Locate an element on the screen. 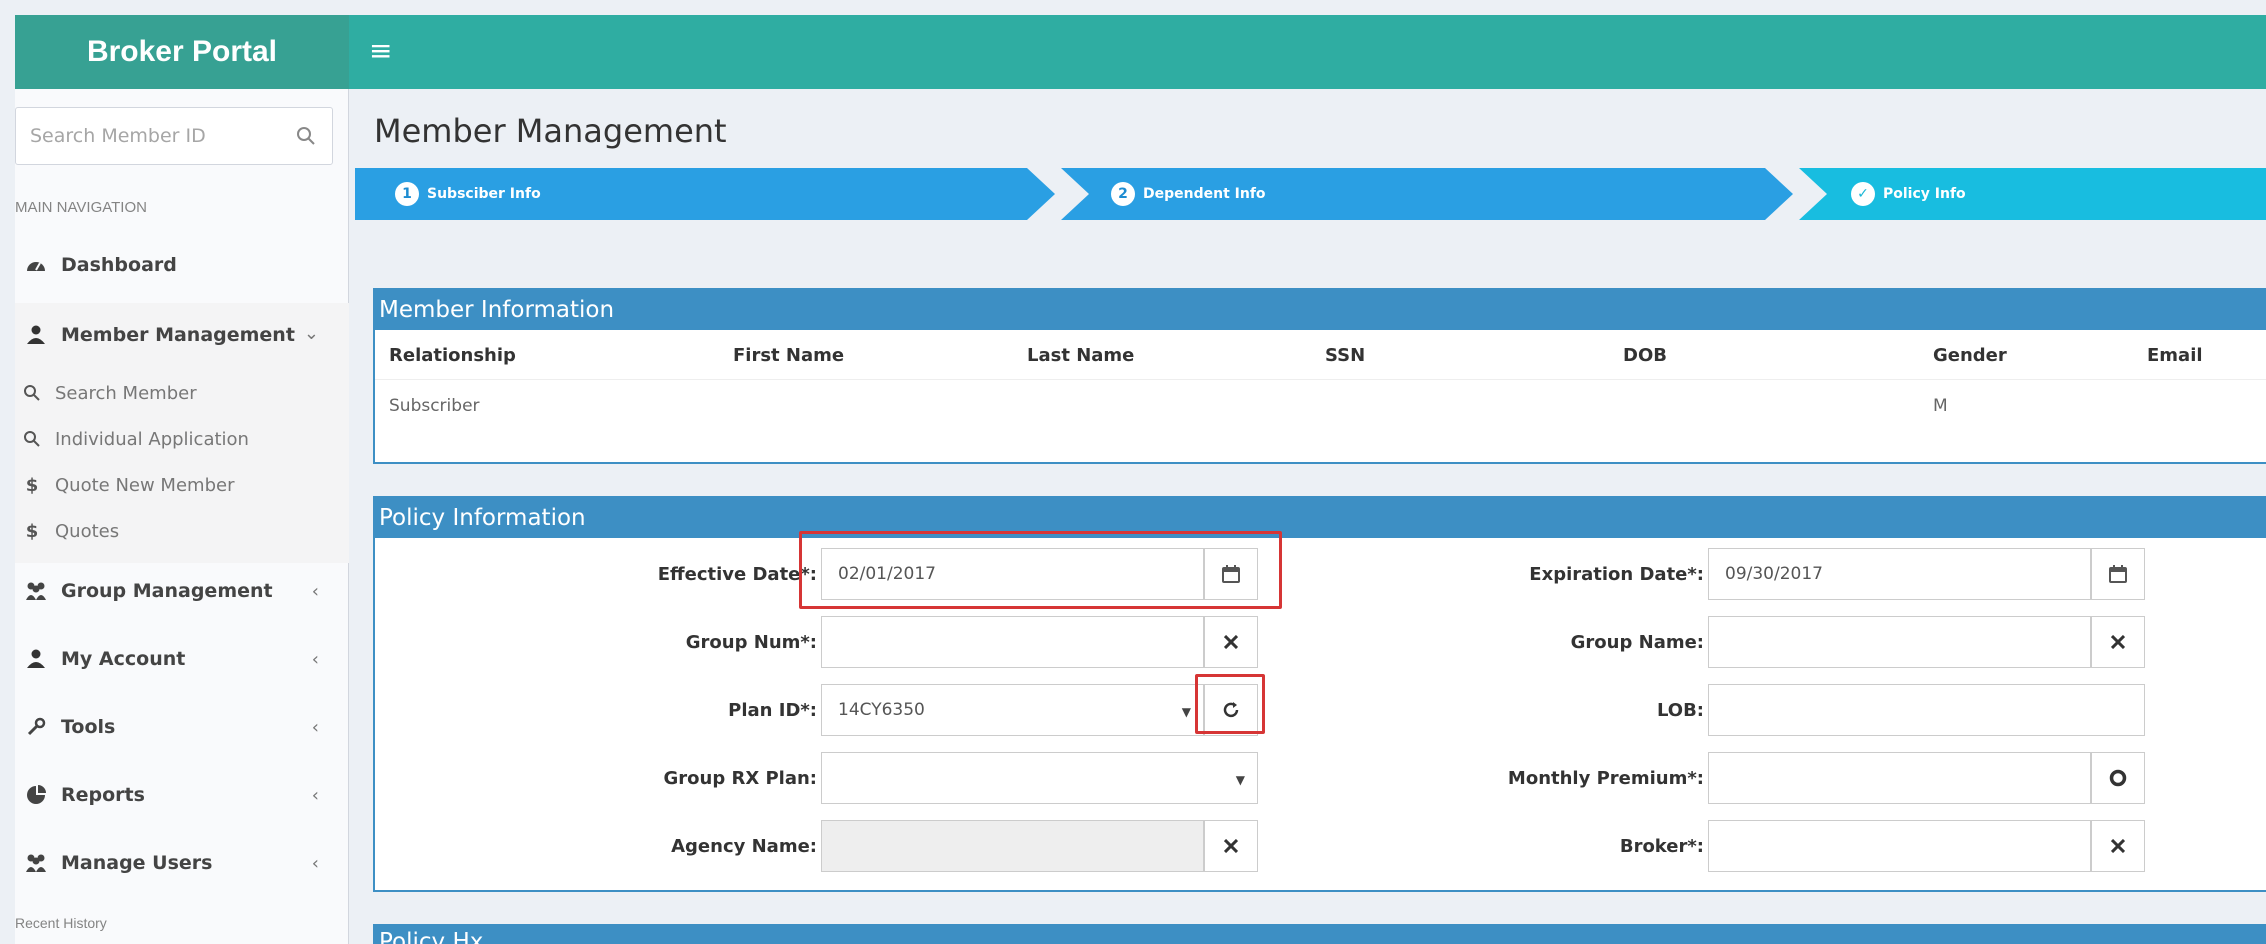 The width and height of the screenshot is (2266, 944). sidebar-subitem-individual-application: Individual Application is located at coordinates (135, 439).